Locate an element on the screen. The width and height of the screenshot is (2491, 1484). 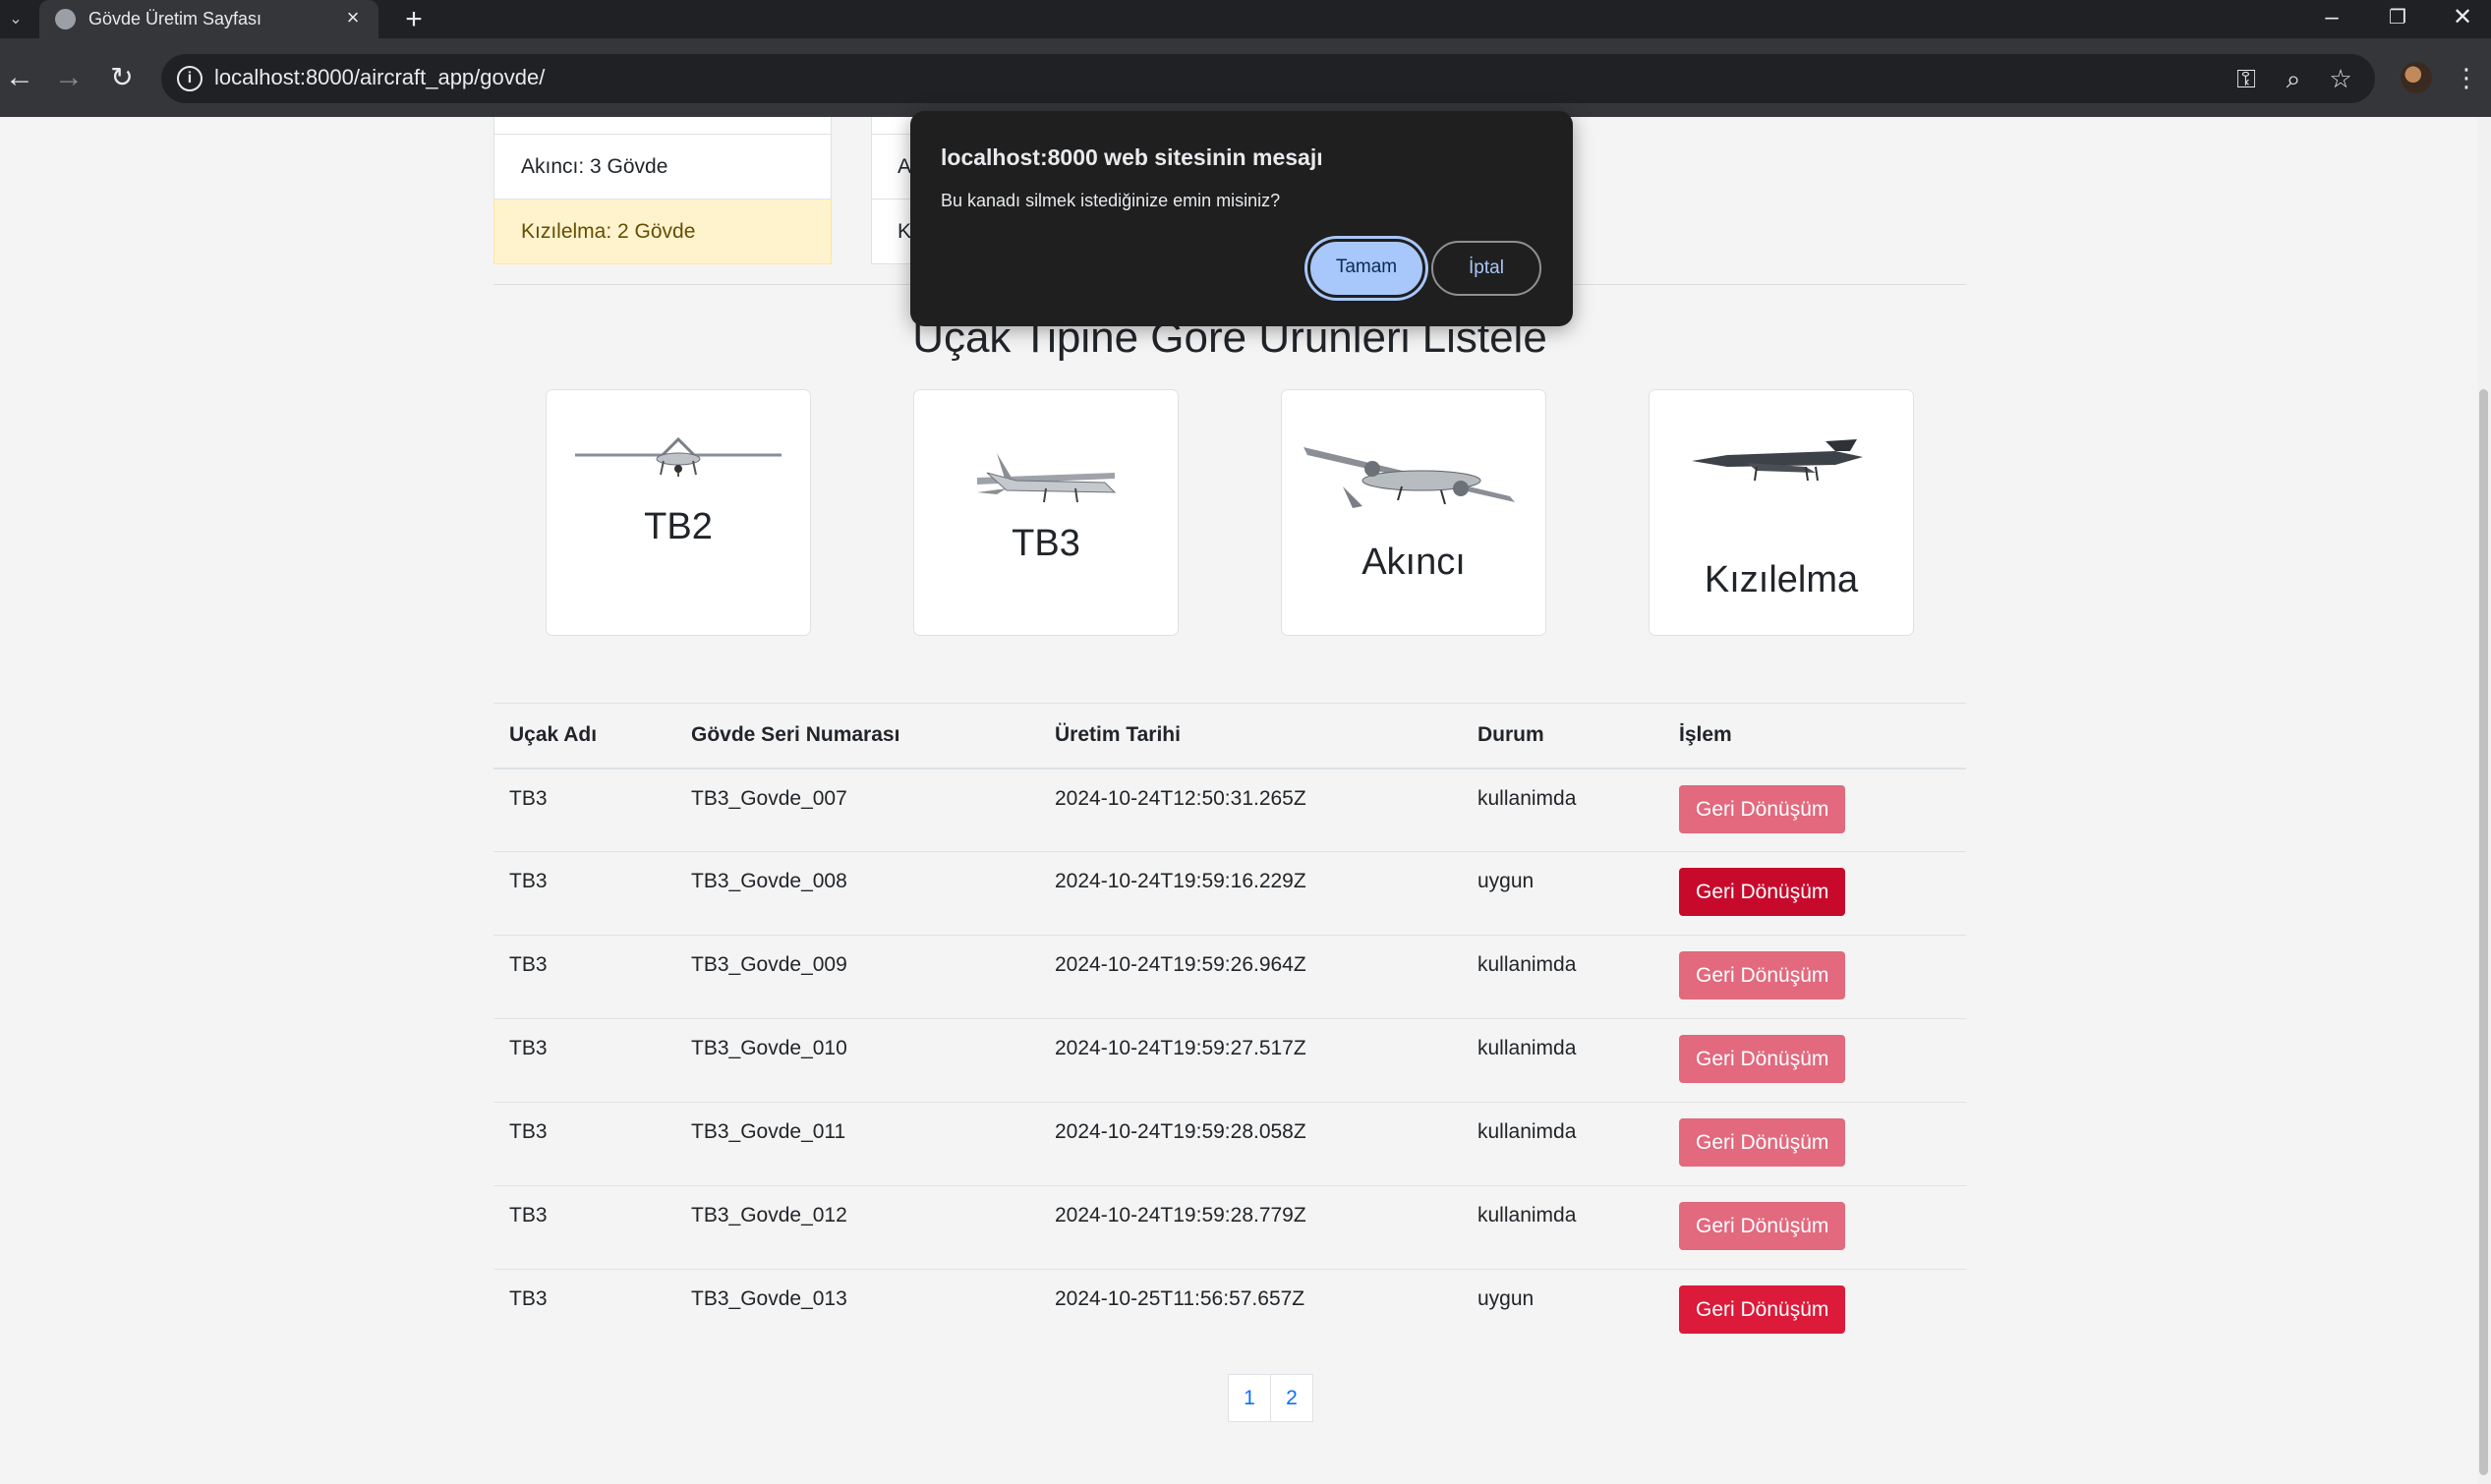
stats-list-left: Akıncı: 3 Gövde Kızılelma: 2 Gövde is located at coordinates (662, 190).